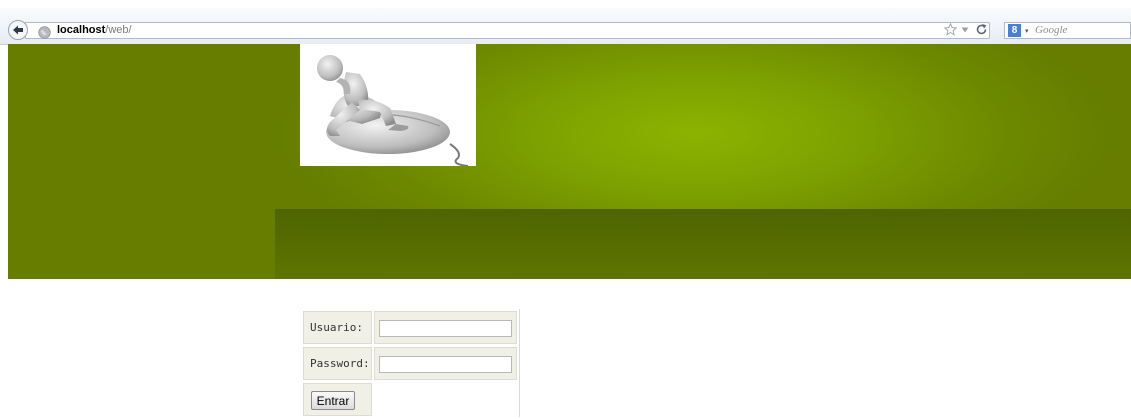 The image size is (1131, 419). I want to click on login-form: Usuario: Password: Entrar, so click(410, 363).